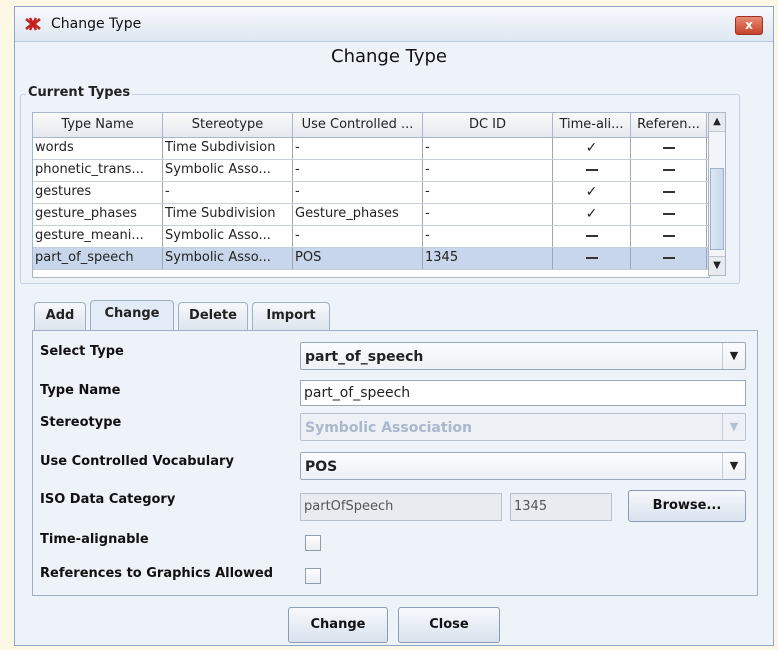  Describe the element at coordinates (213, 316) in the screenshot. I see `tab-delete: Delete` at that location.